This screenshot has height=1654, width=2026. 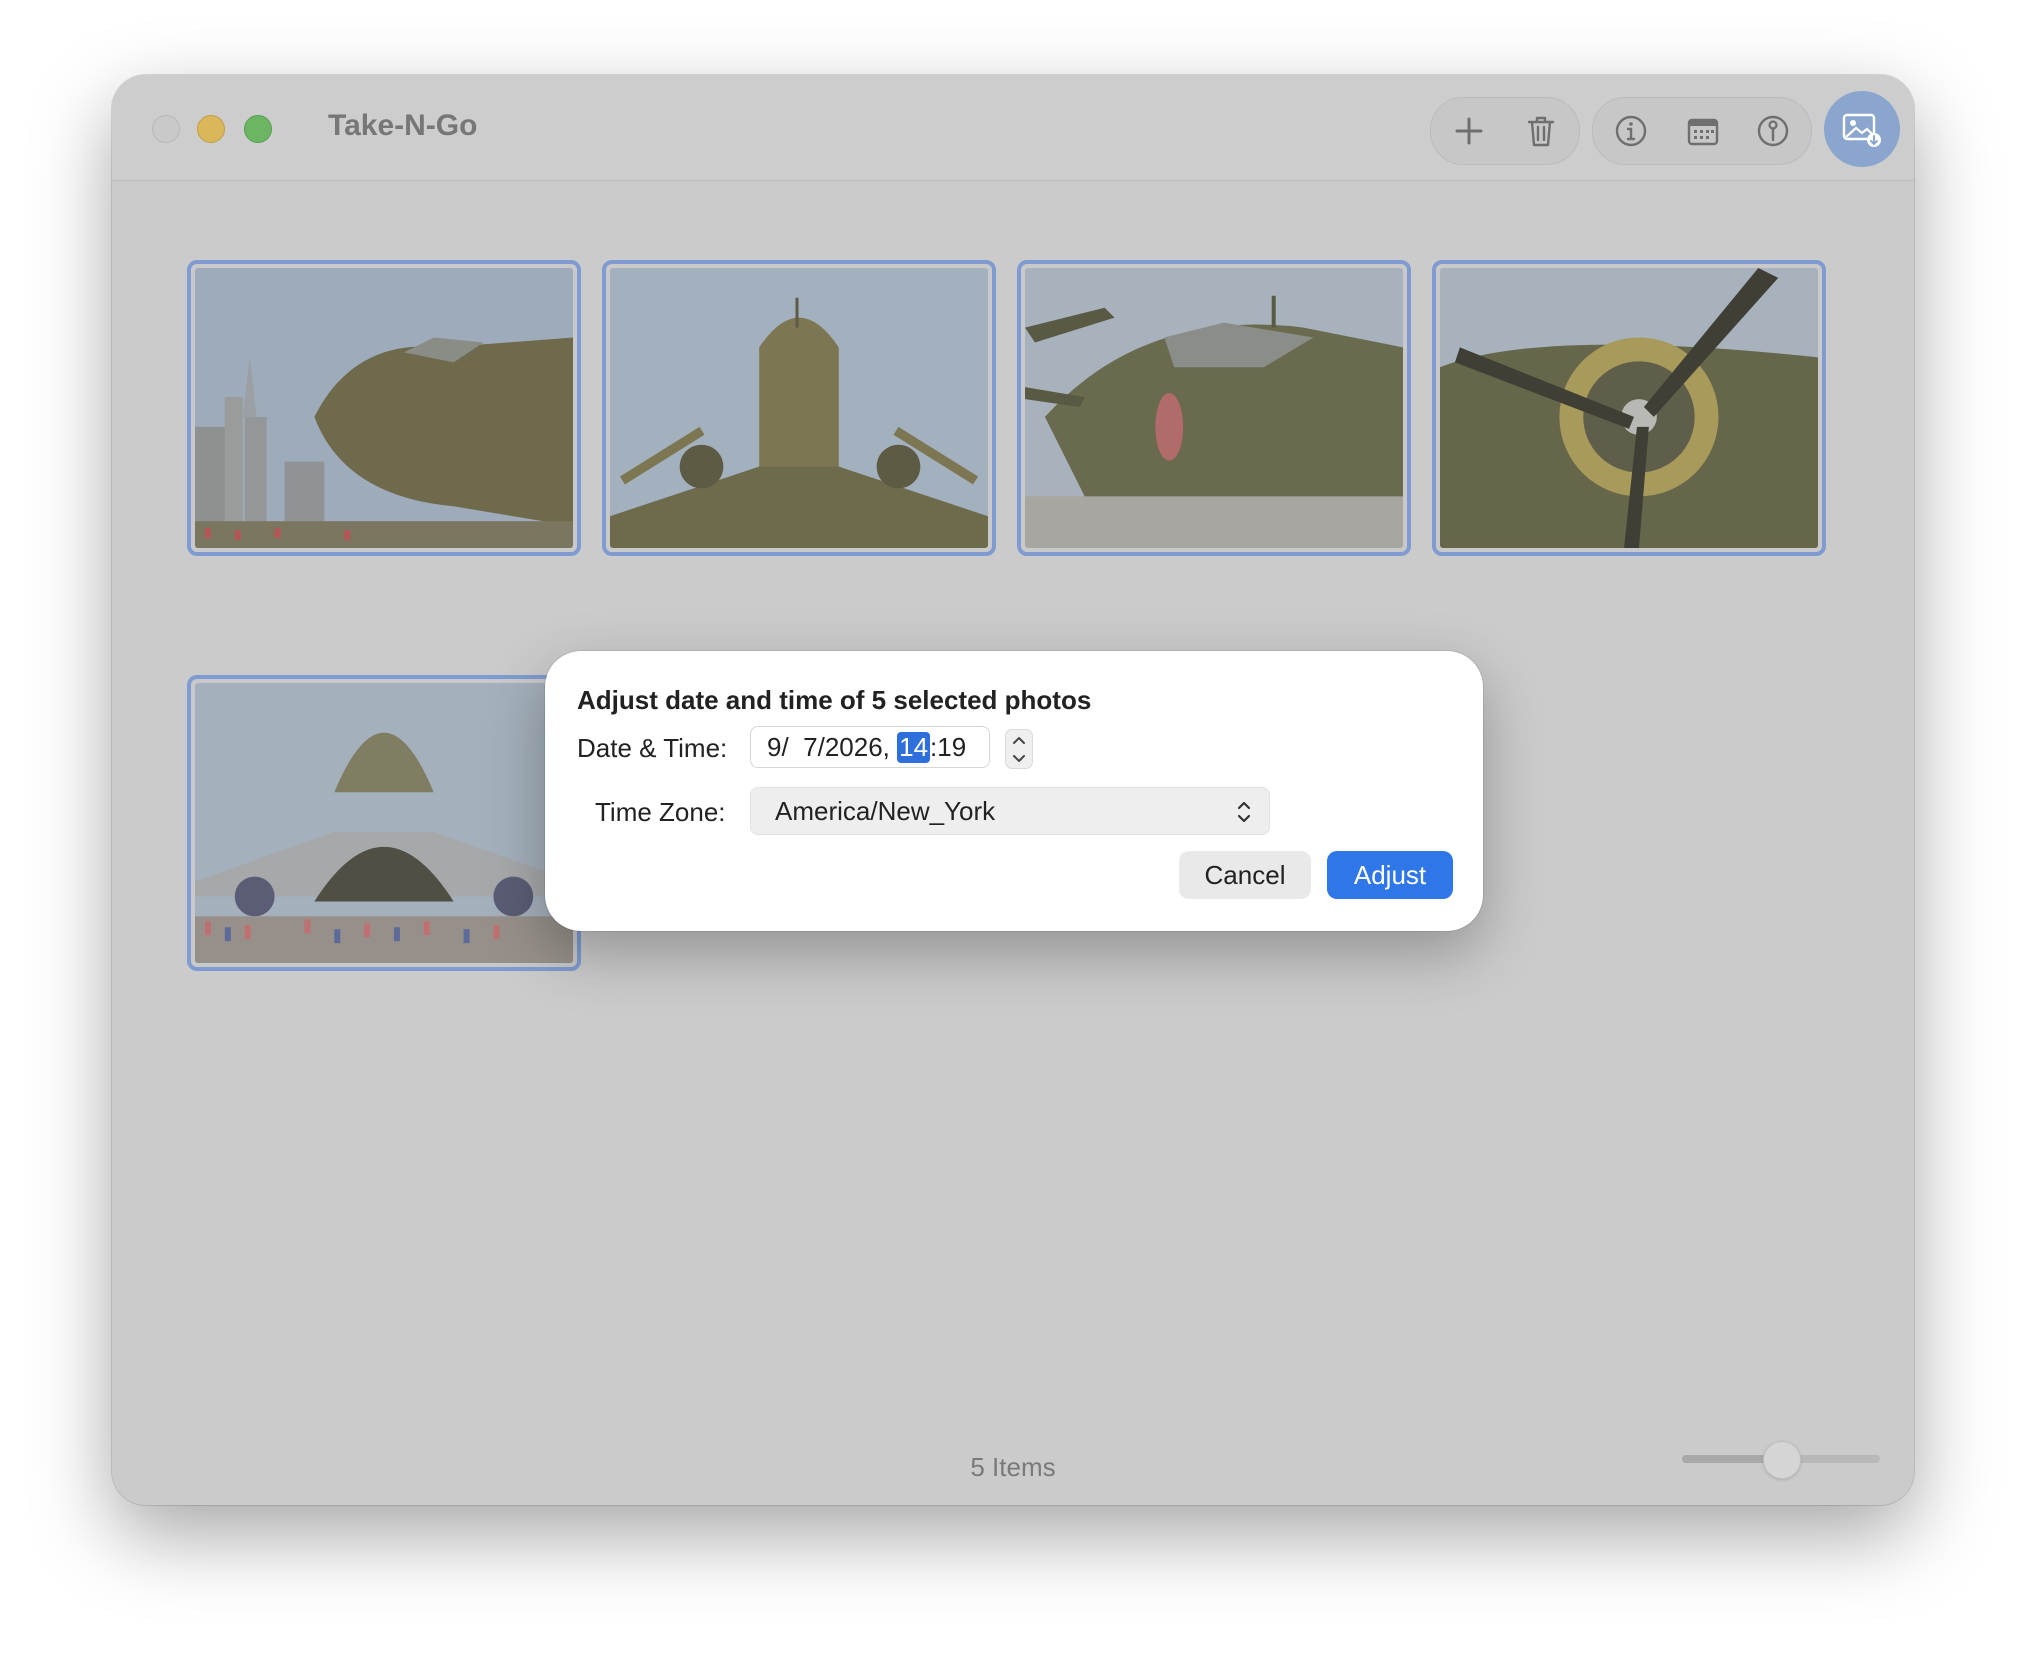 What do you see at coordinates (1019, 759) in the screenshot?
I see `chevron-down-icon` at bounding box center [1019, 759].